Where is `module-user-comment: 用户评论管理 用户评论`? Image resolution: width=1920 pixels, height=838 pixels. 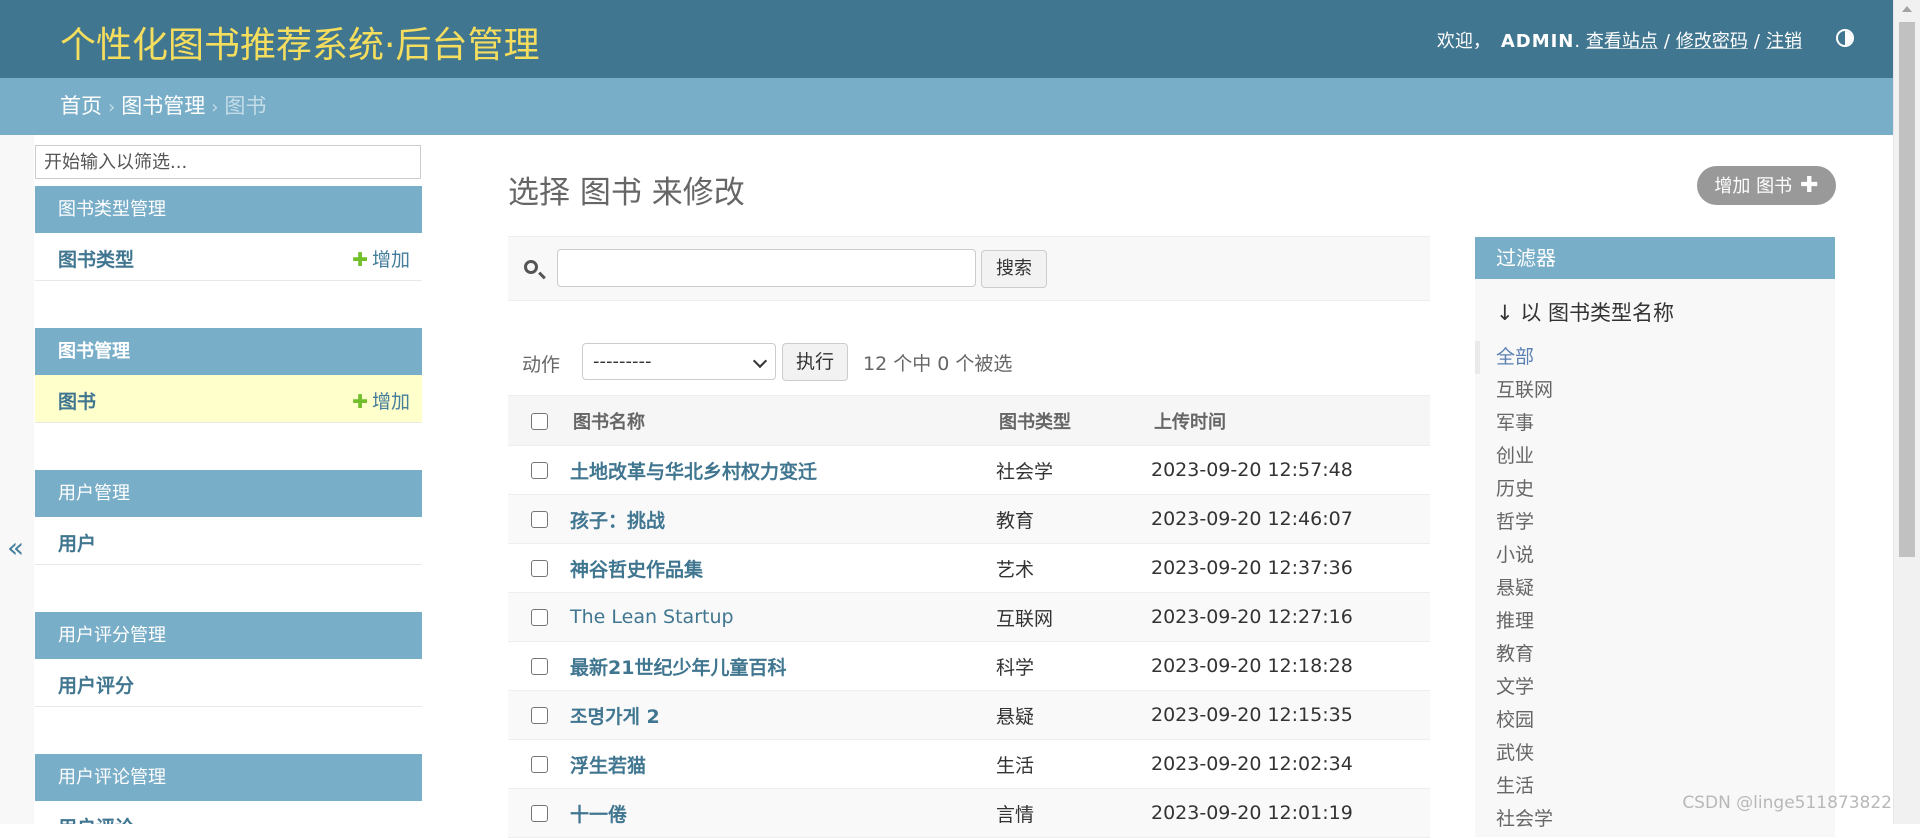
module-user-comment: 用户评论管理 用户评论 is located at coordinates (228, 789).